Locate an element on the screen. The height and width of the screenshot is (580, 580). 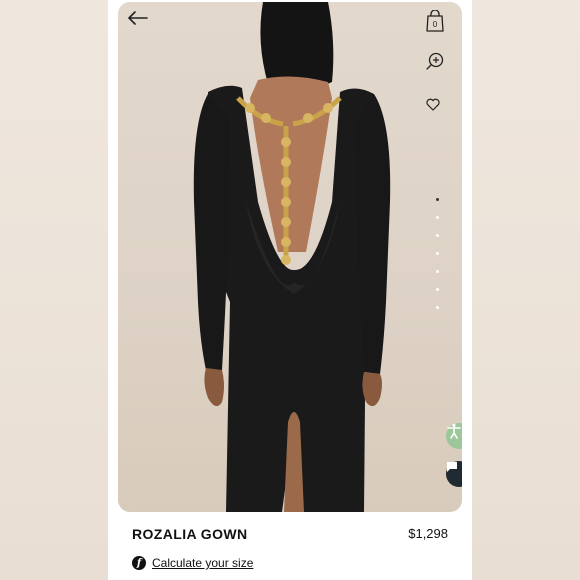
zoom-button is located at coordinates (440, 66).